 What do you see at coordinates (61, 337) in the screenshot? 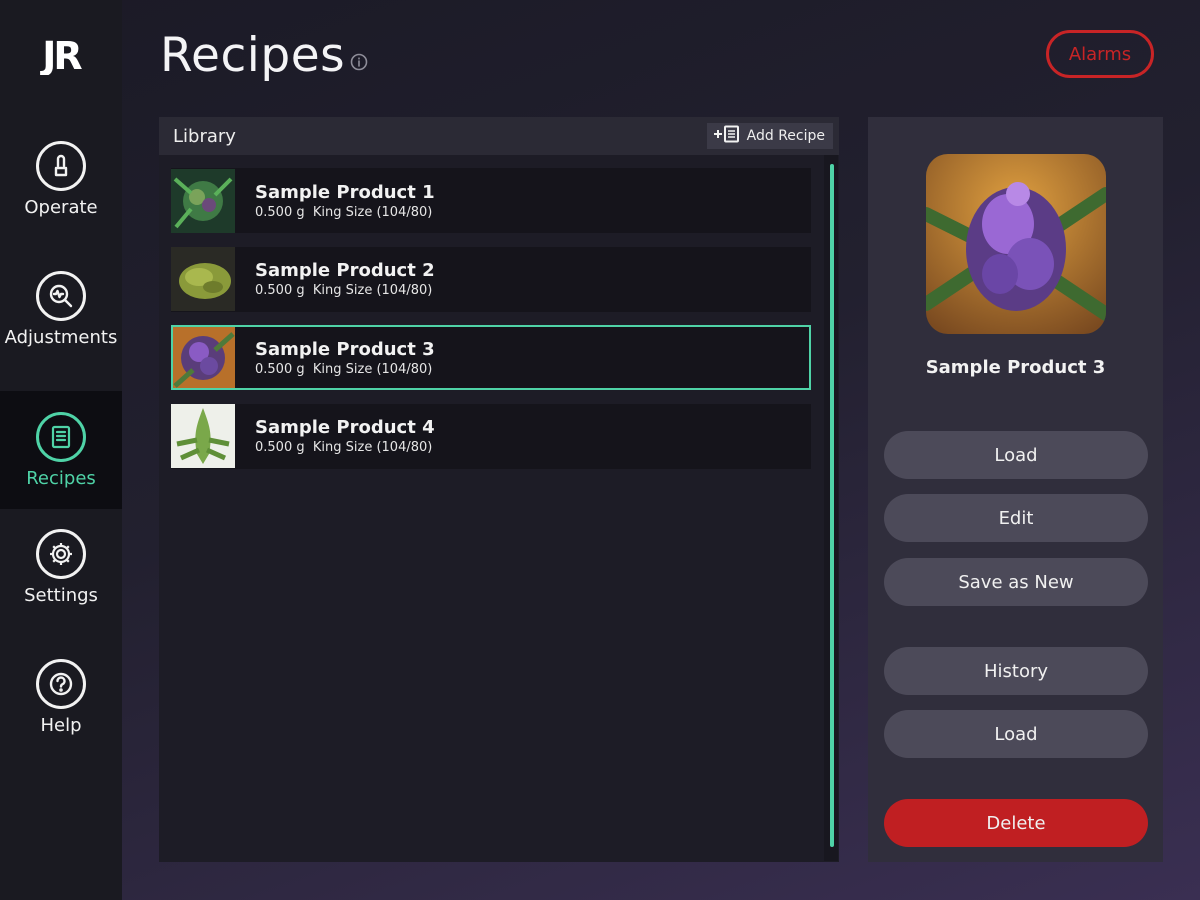
I see `sidebar-item-label: Adjustments` at bounding box center [61, 337].